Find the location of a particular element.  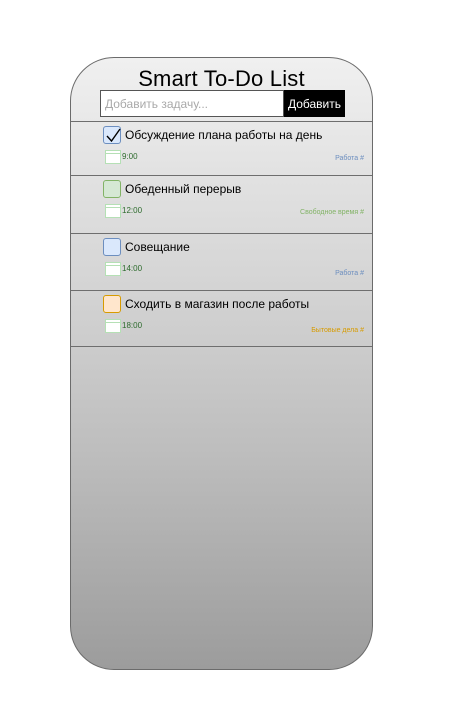

task-title: Сходить в магазин после работы is located at coordinates (217, 304).